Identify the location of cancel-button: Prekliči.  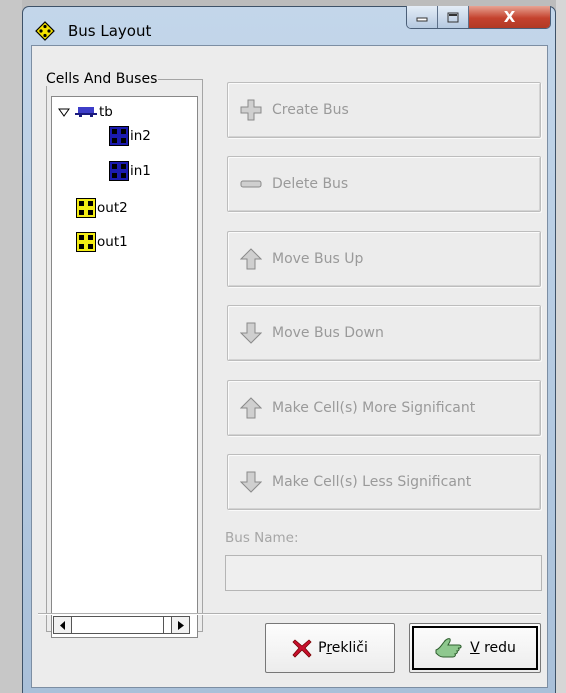
(330, 648).